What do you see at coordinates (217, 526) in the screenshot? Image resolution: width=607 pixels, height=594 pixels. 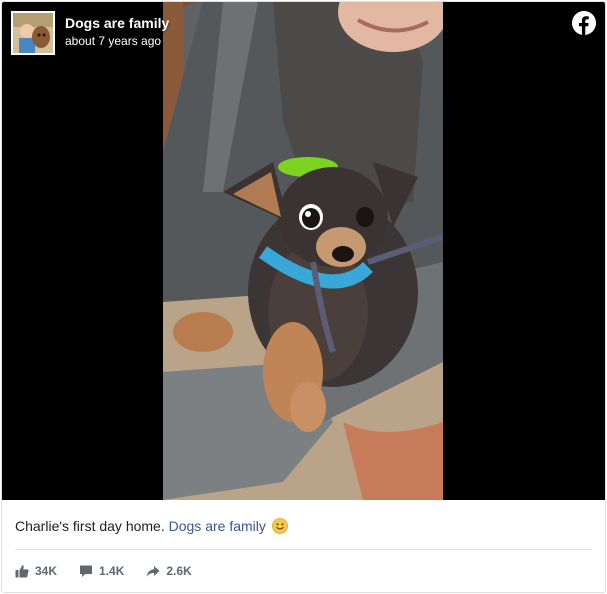 I see `caption-page-link: Dogs are family` at bounding box center [217, 526].